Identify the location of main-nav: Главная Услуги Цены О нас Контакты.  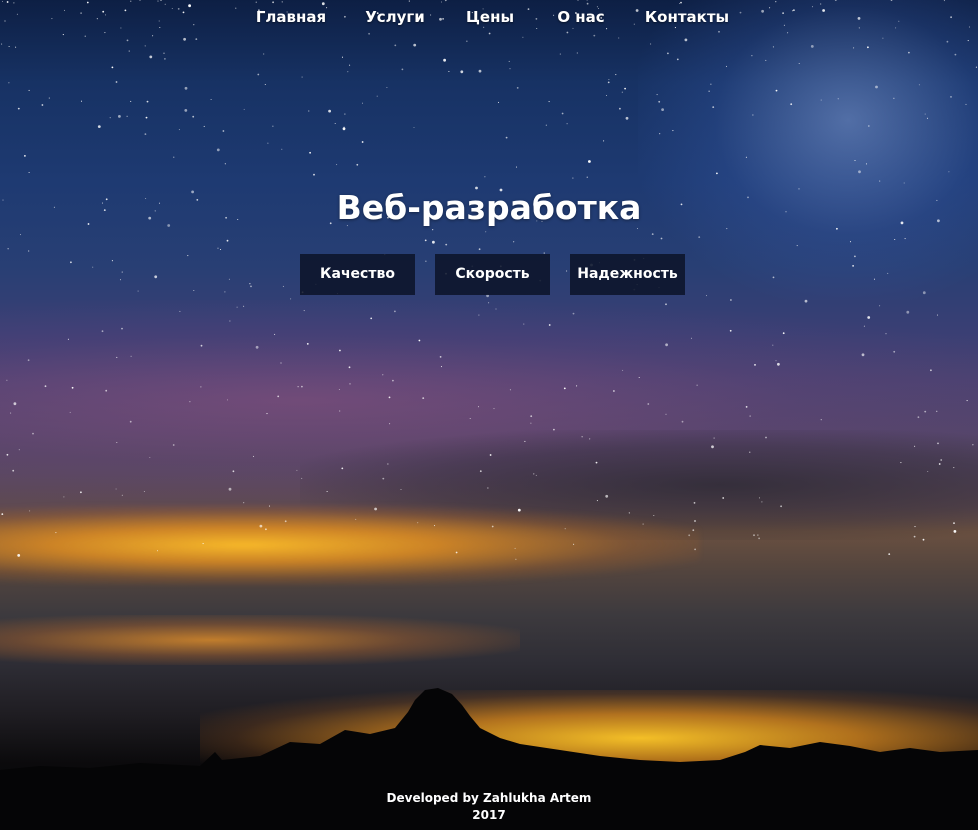
(489, 17).